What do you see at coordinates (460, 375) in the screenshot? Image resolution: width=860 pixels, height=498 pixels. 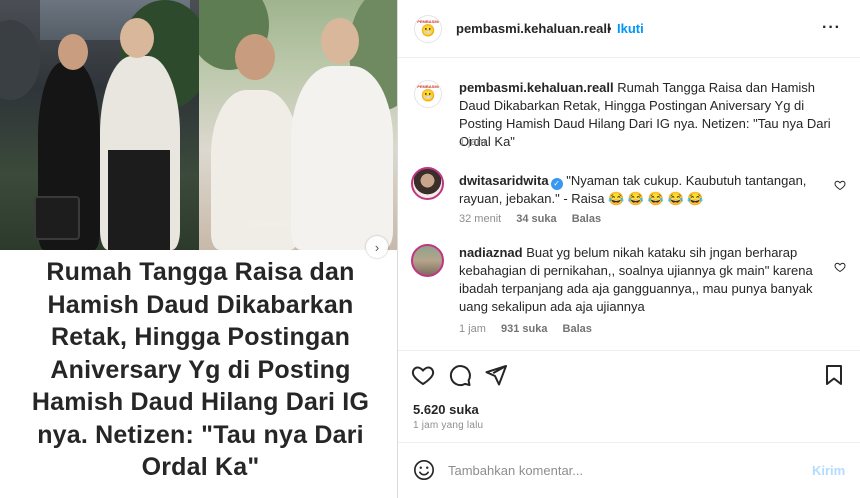 I see `comment-bubble-icon` at bounding box center [460, 375].